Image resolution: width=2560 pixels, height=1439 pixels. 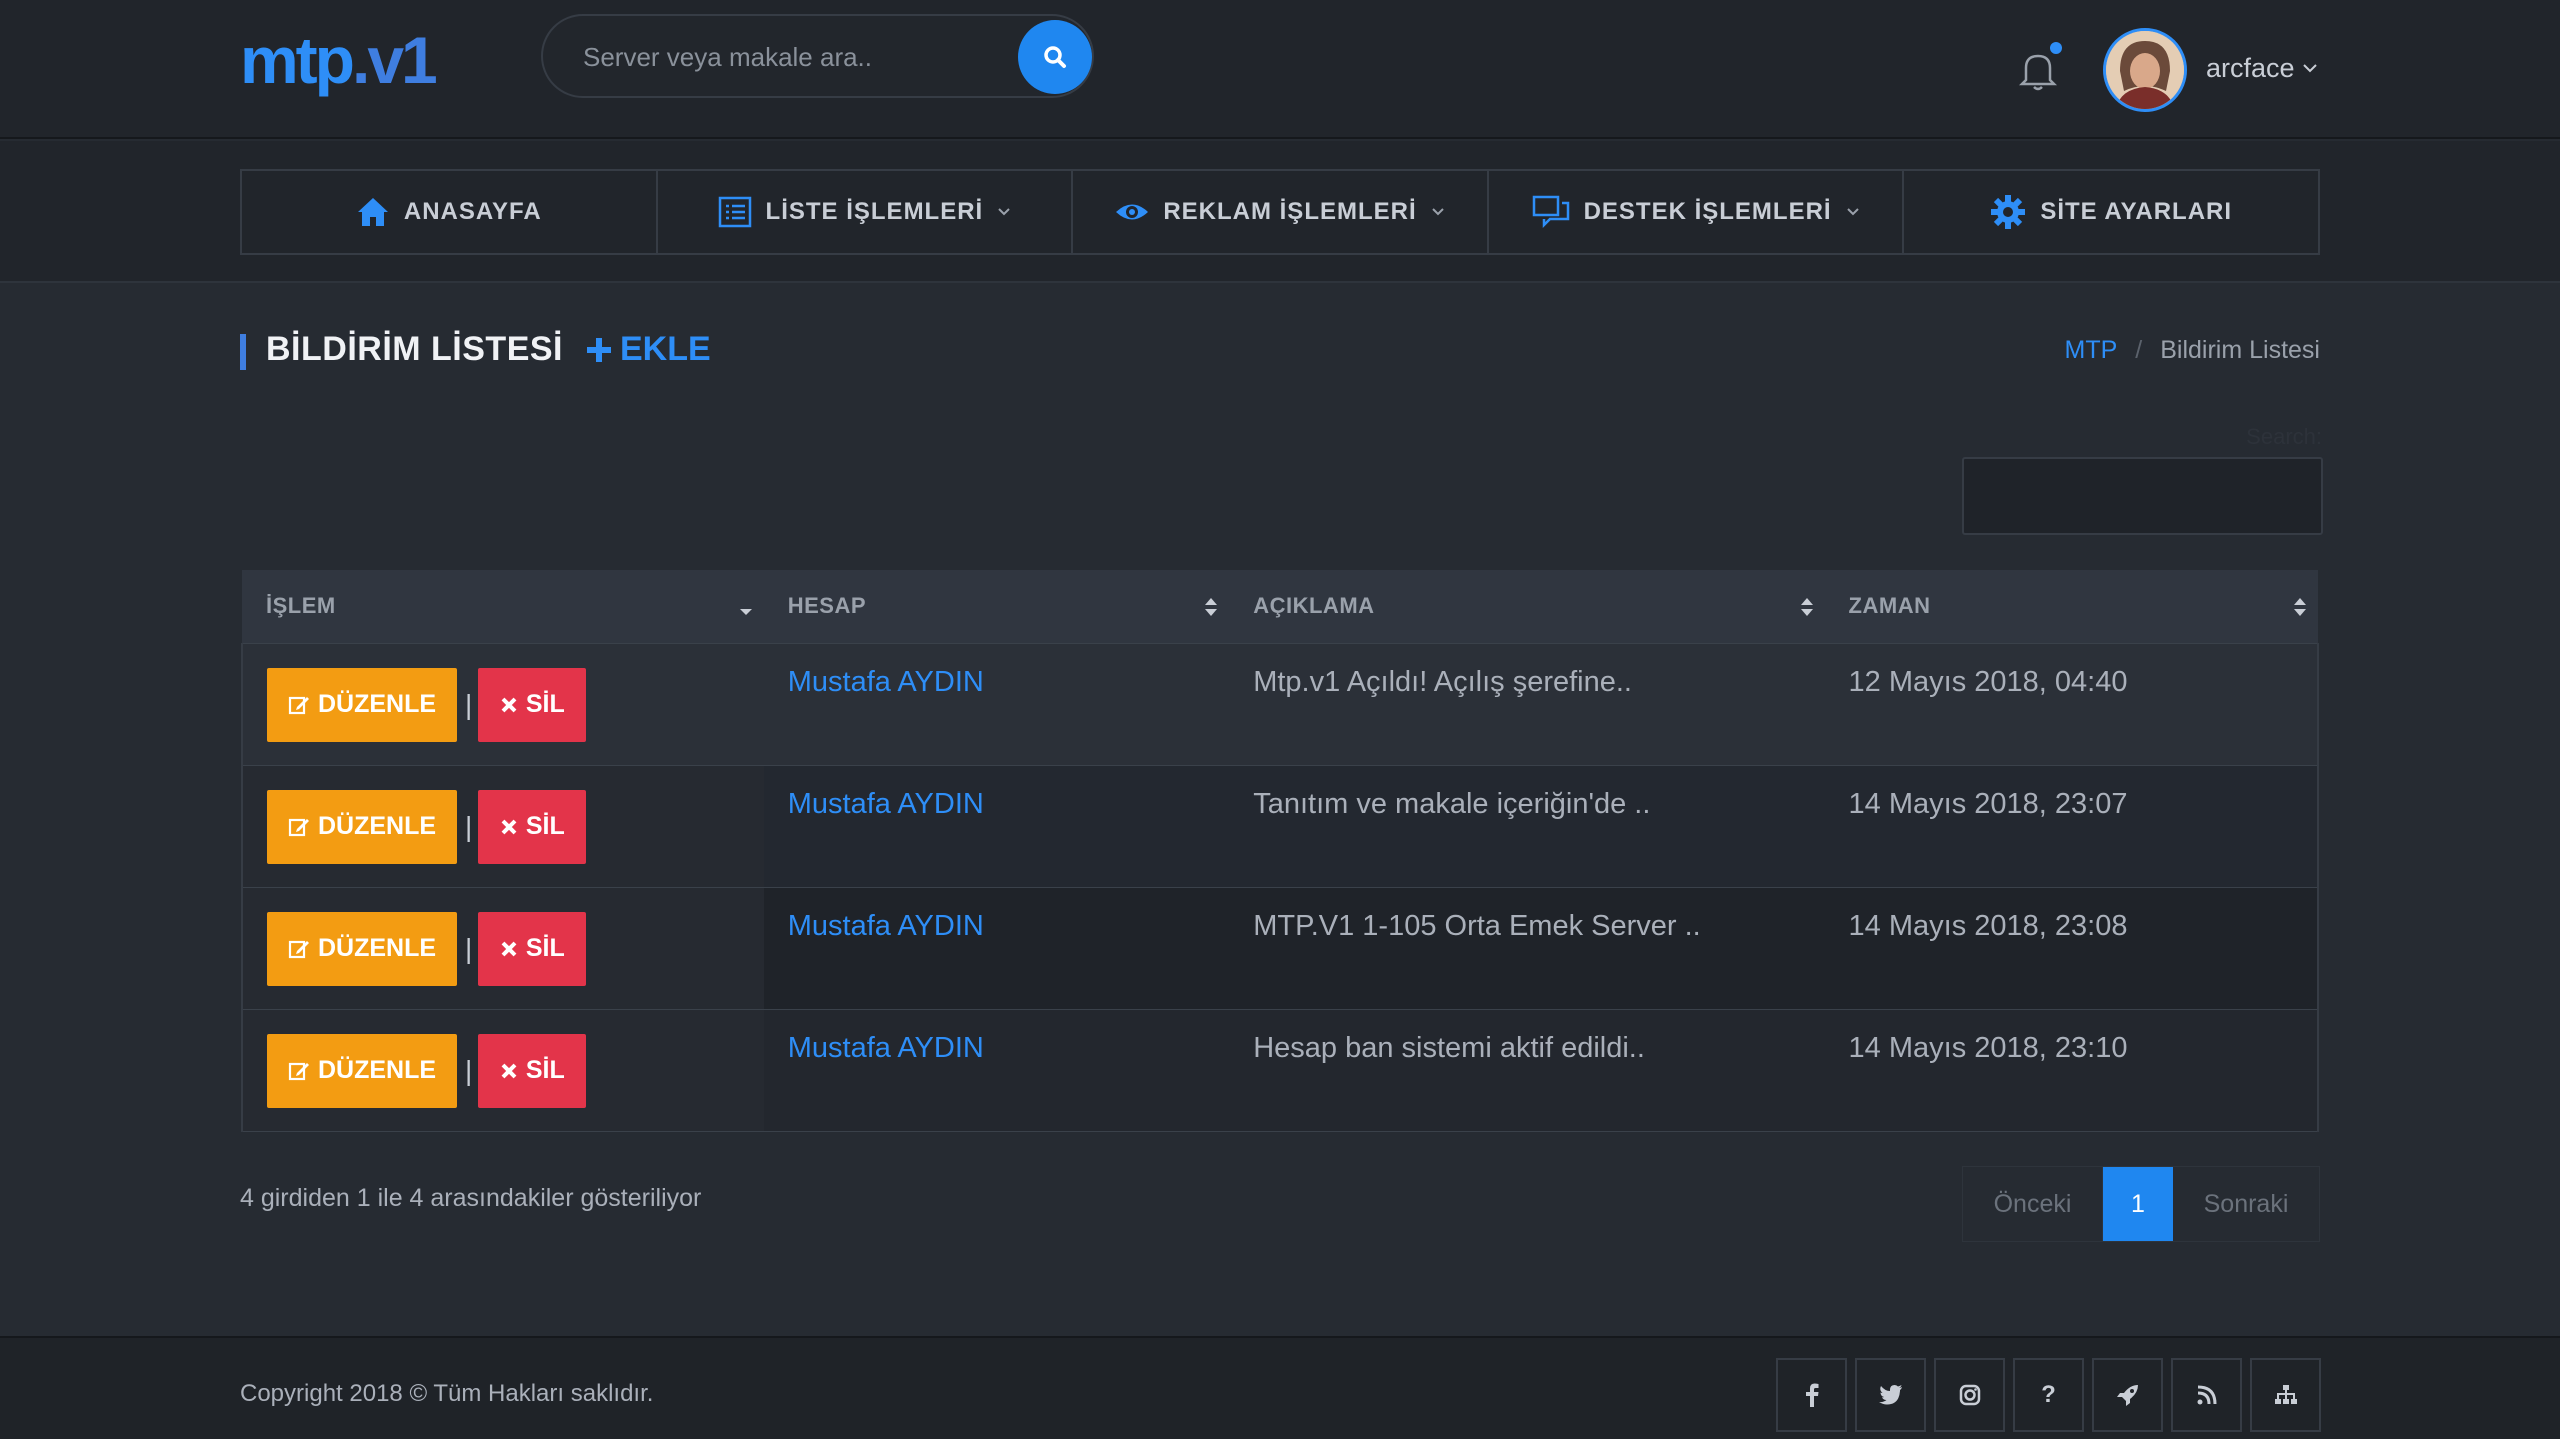 I want to click on nav-item-reklam-islemleri: REKLAM İŞLEMLERİ, so click(x=1281, y=212).